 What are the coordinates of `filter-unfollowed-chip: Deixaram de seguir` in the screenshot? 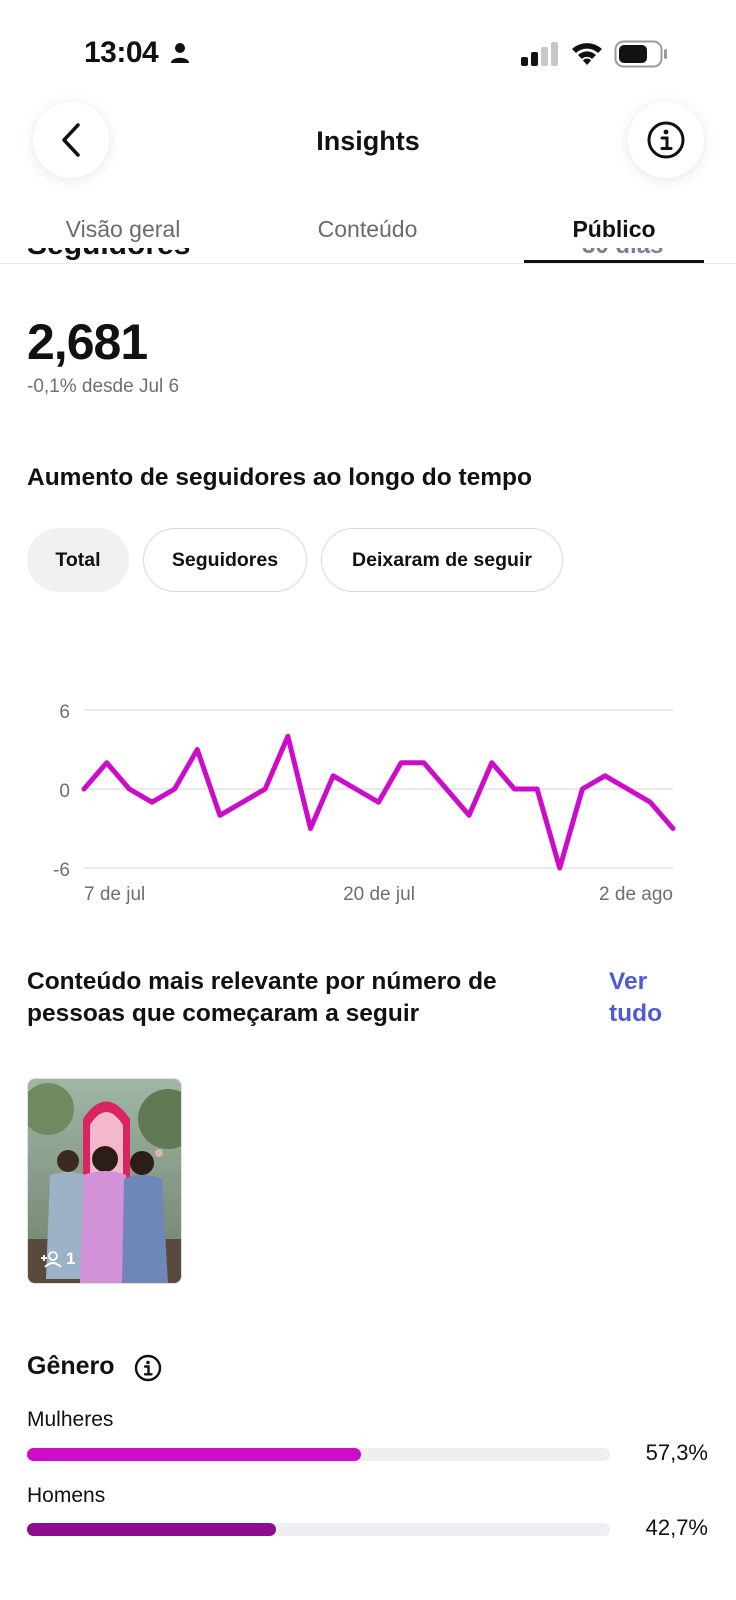 It's located at (442, 560).